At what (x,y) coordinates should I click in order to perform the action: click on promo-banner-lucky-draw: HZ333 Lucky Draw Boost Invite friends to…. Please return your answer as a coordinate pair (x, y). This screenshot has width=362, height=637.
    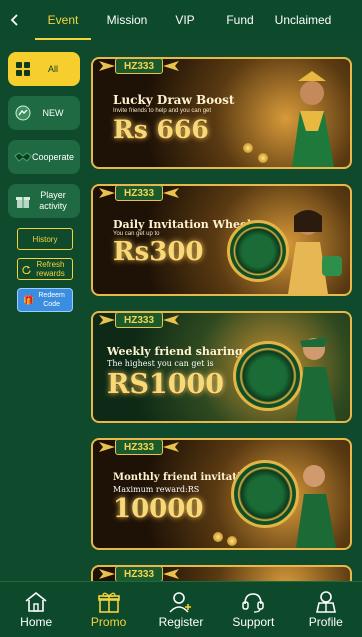
    Looking at the image, I should click on (221, 113).